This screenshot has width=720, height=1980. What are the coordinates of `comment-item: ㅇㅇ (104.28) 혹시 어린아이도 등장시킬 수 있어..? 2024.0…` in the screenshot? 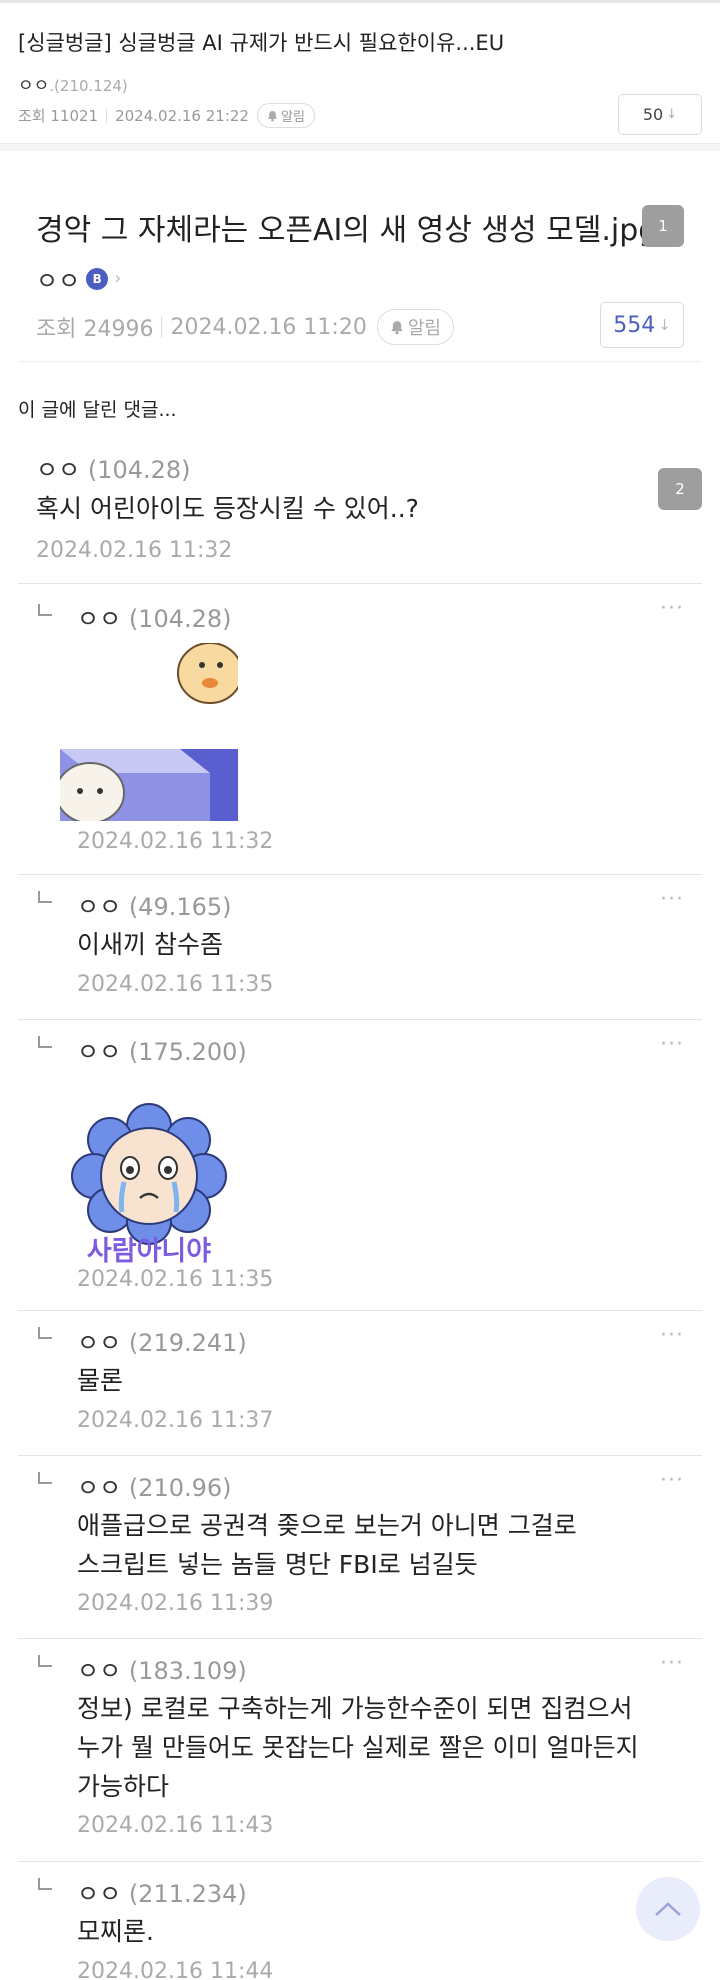 It's located at (360, 510).